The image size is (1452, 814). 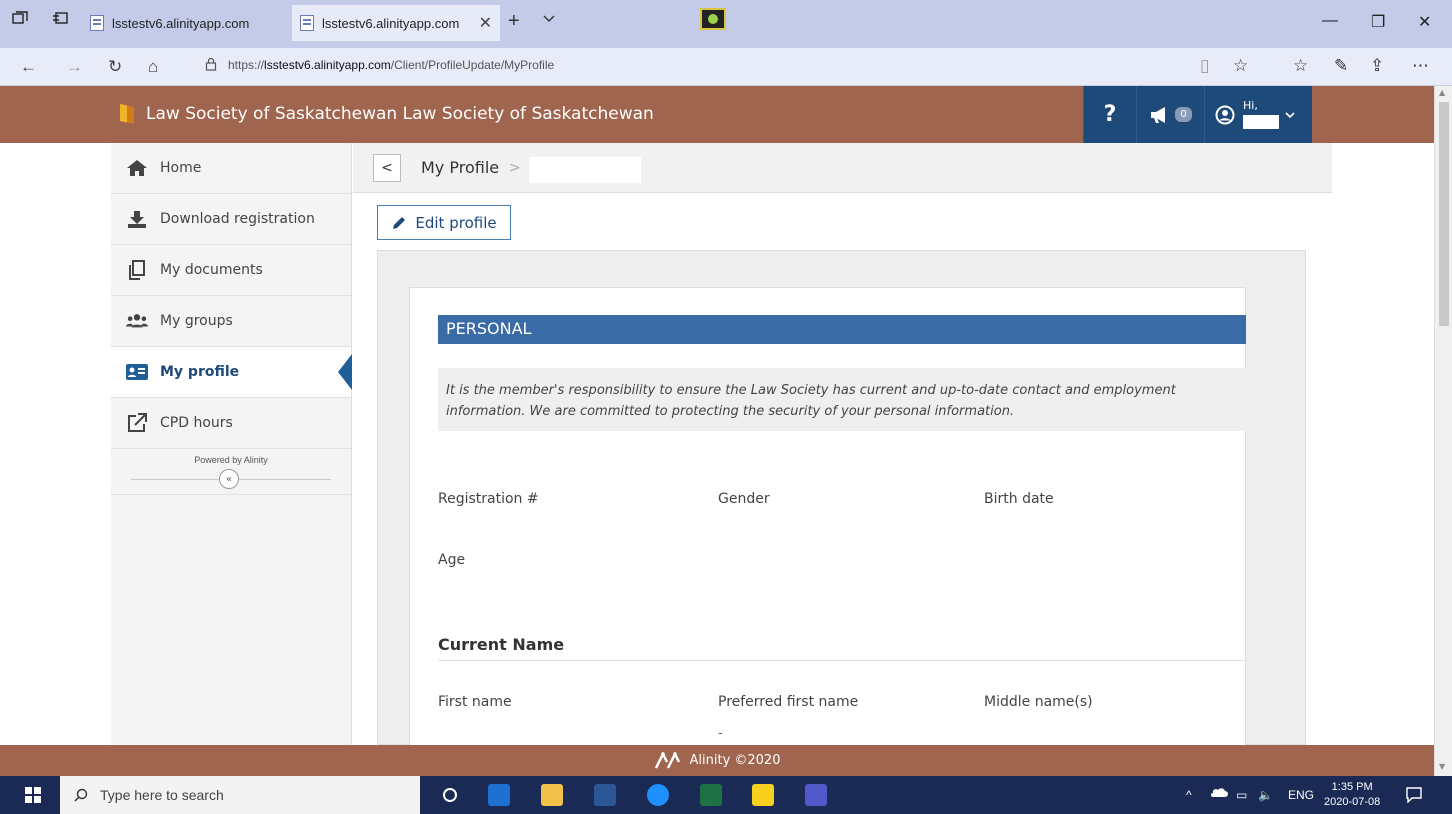 What do you see at coordinates (200, 372) in the screenshot?
I see `sidebar-item-label: My profile` at bounding box center [200, 372].